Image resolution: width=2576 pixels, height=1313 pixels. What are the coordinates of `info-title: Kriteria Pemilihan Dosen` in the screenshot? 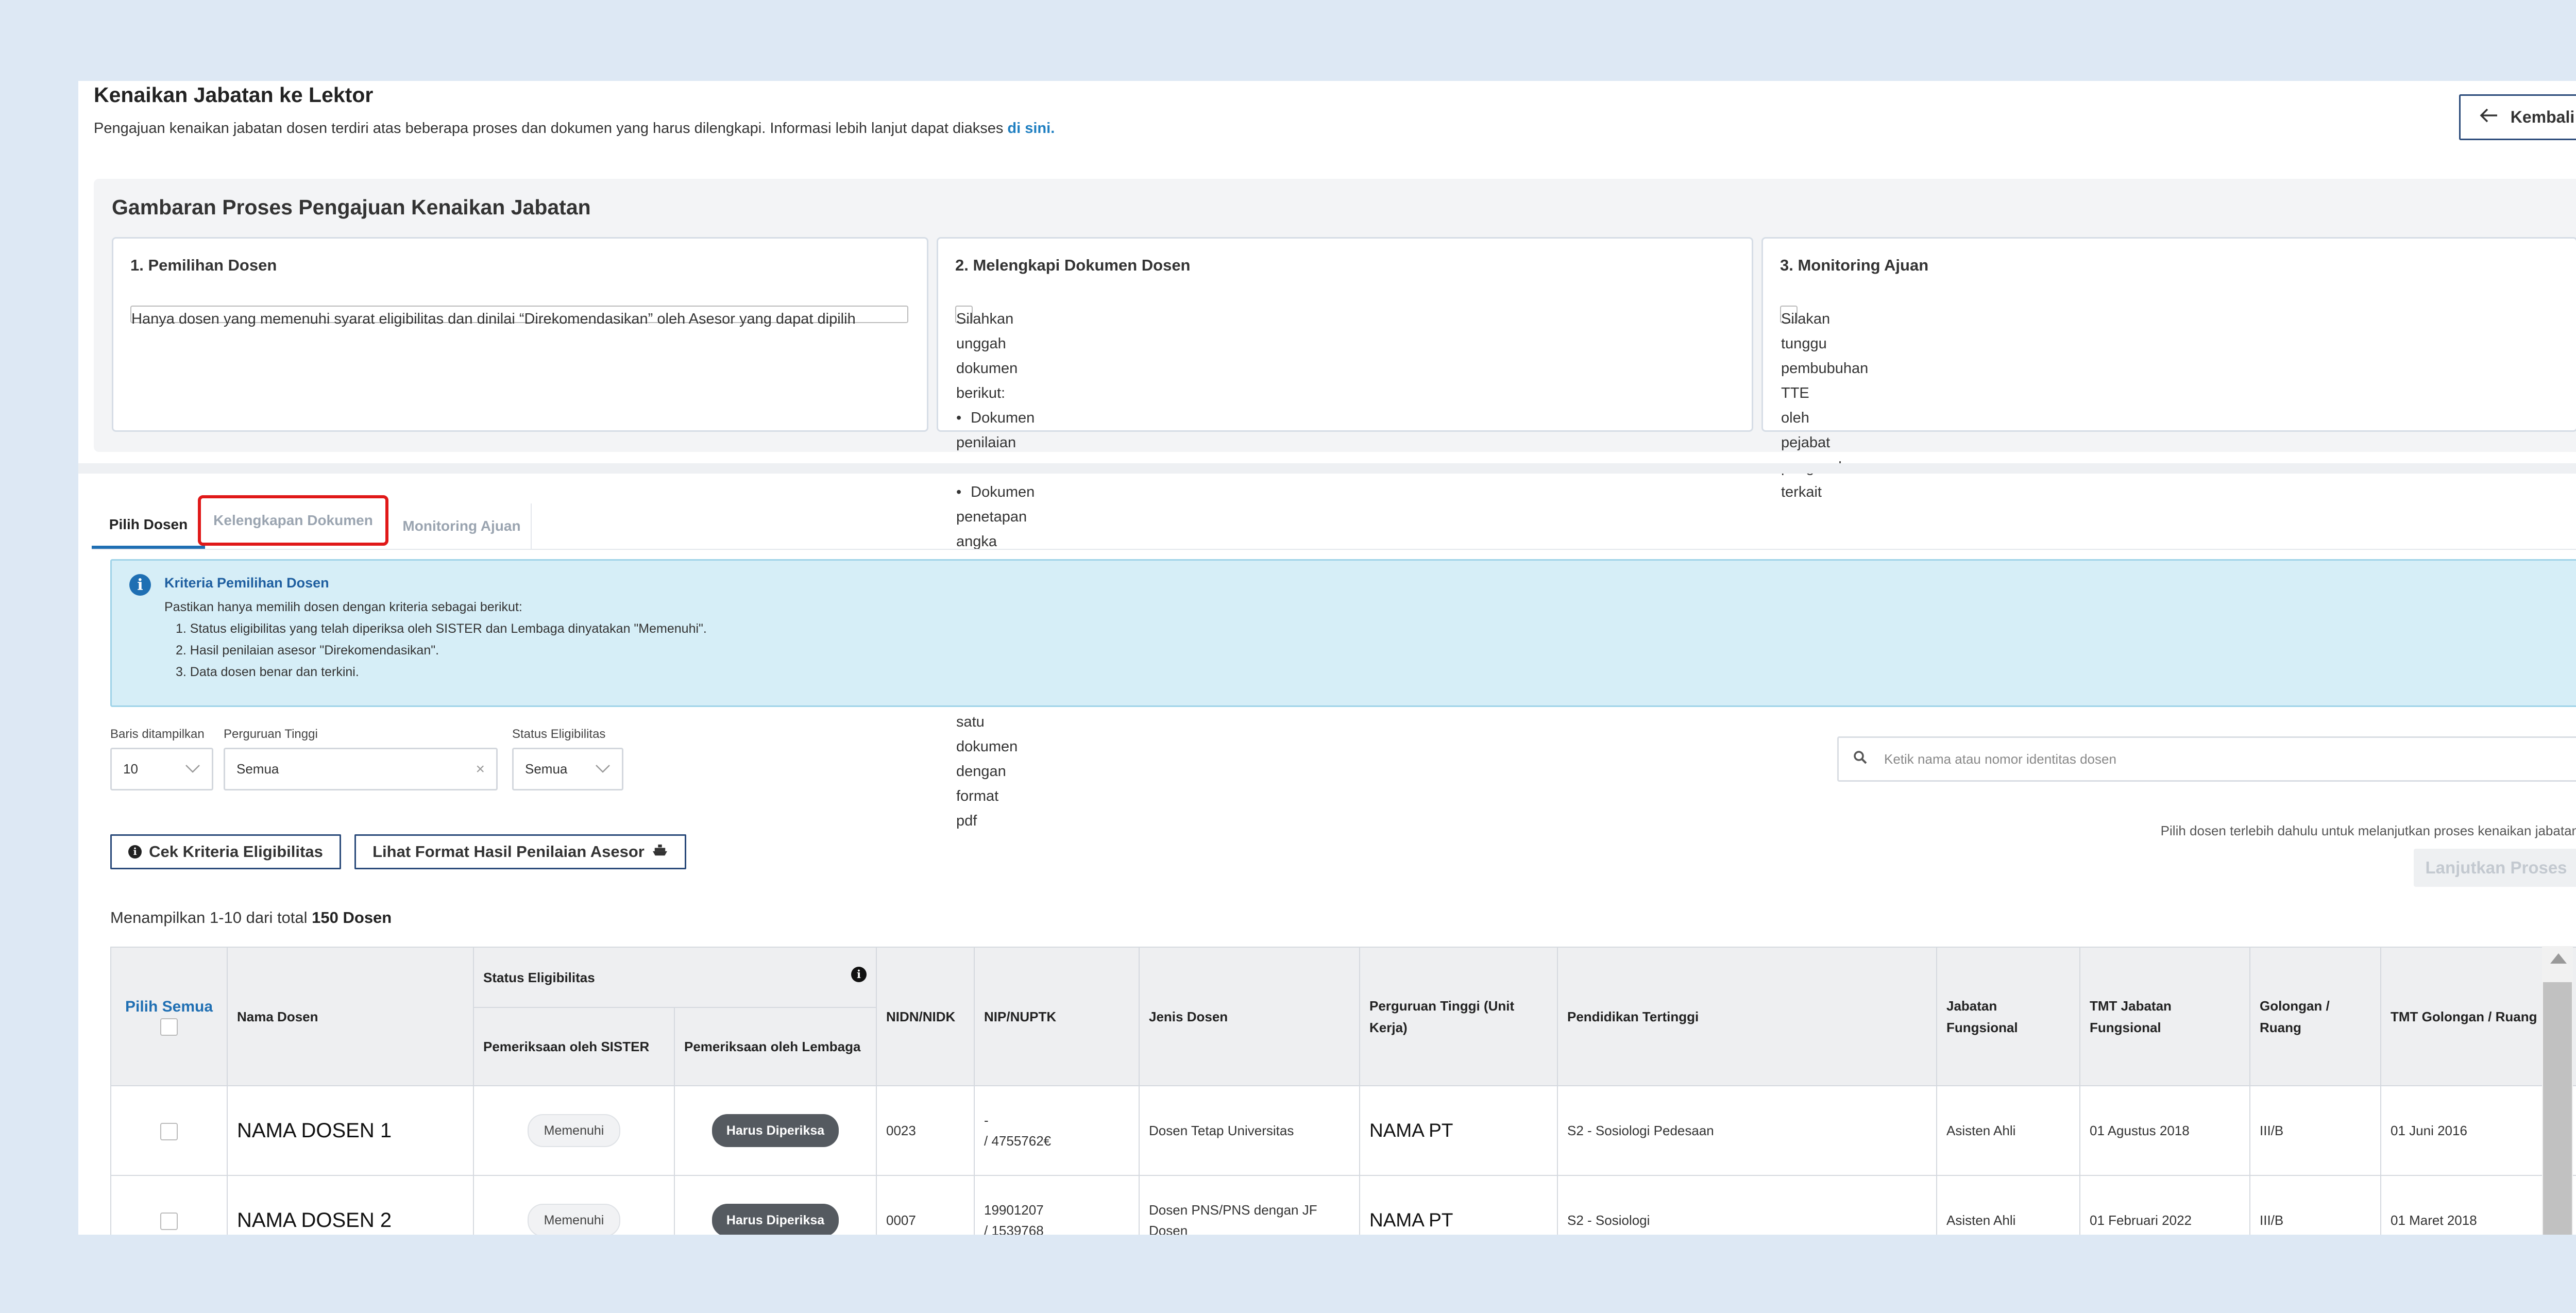 It's located at (246, 583).